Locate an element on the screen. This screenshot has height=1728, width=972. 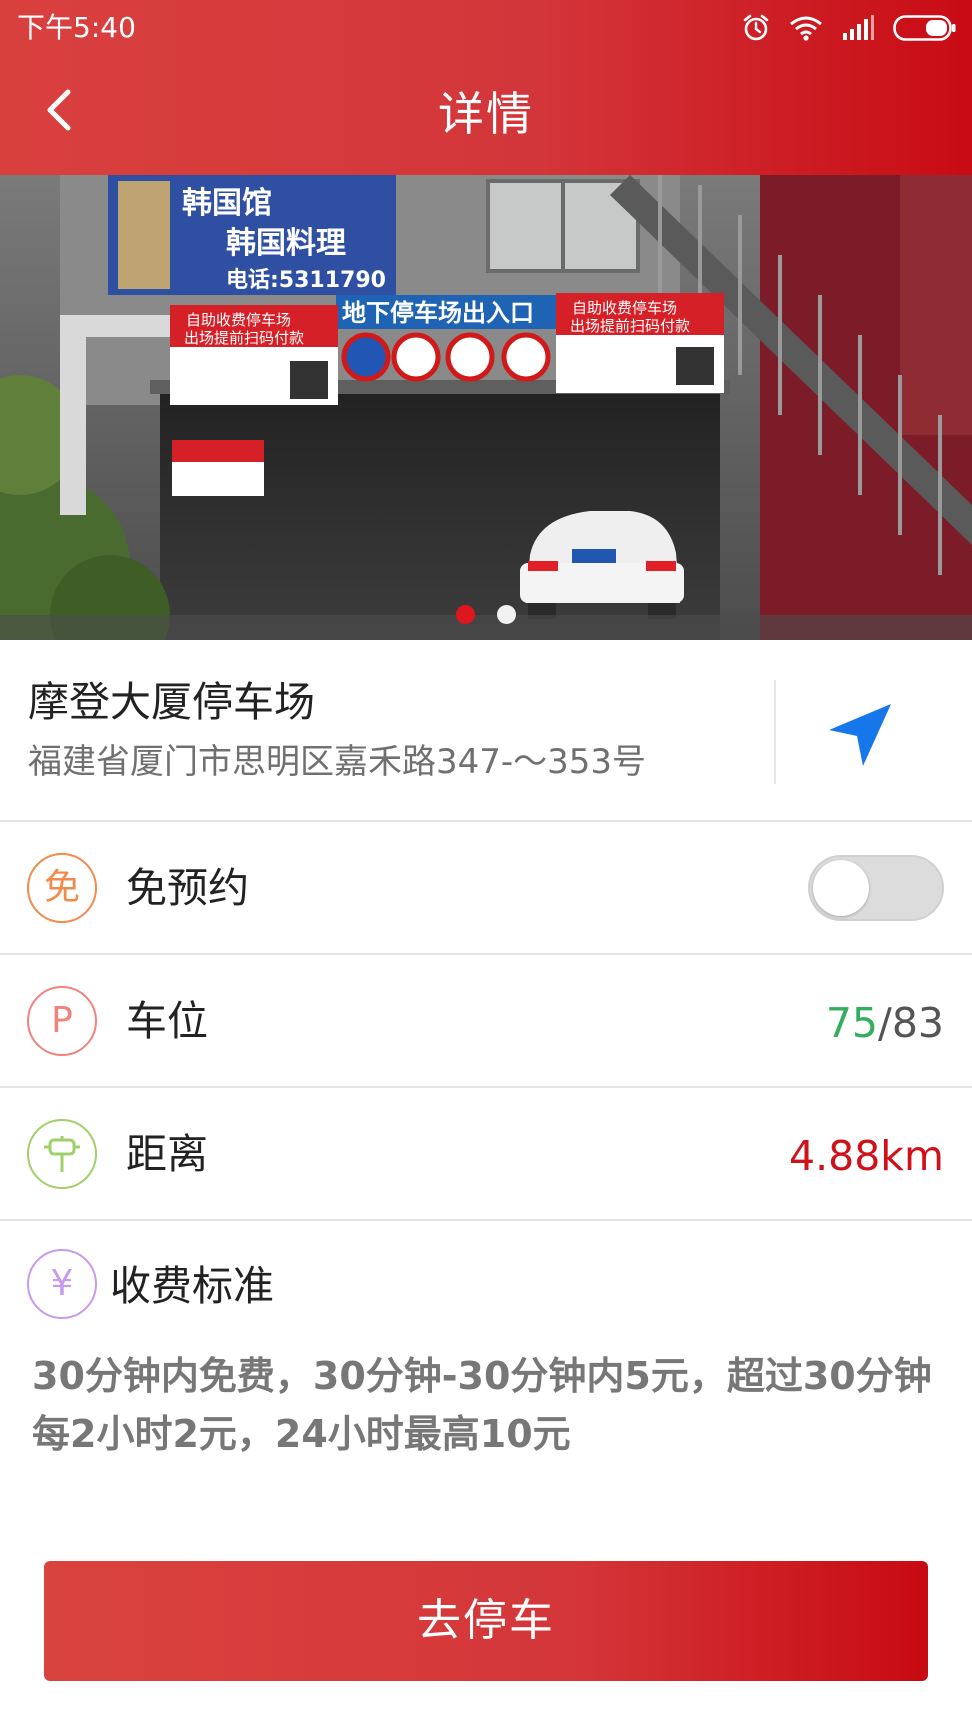
info-divider is located at coordinates (775, 732).